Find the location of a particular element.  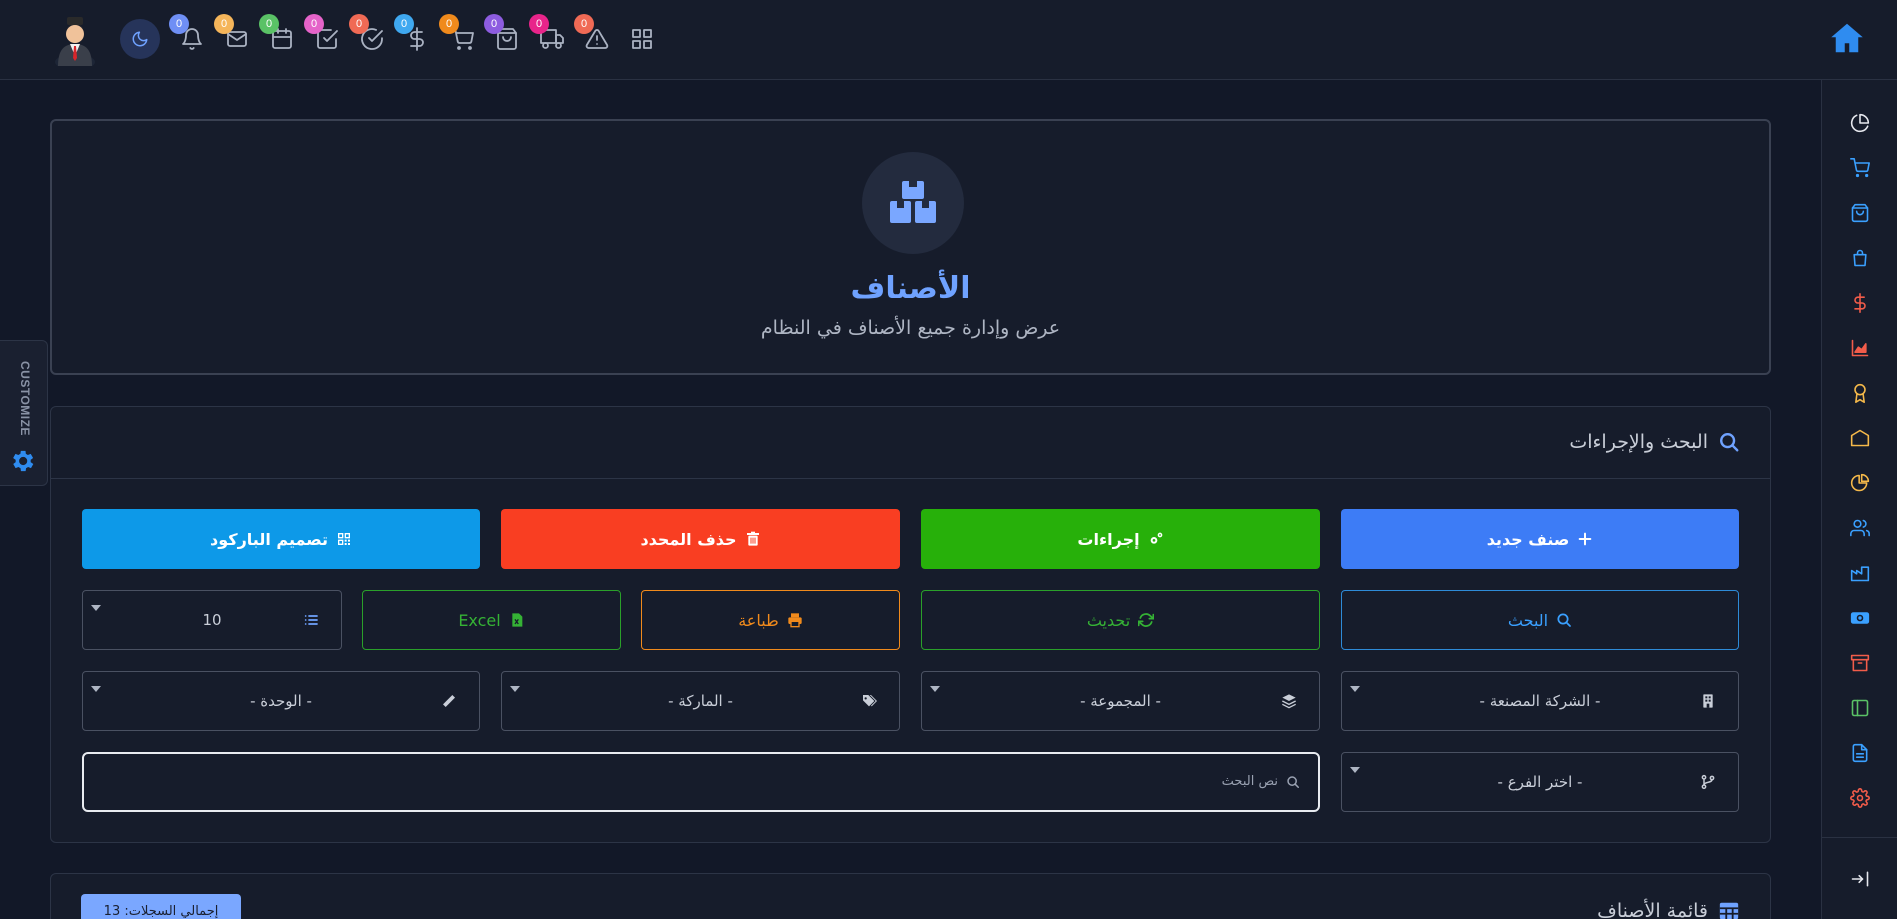

barcode-design-label: تصميم الباركود is located at coordinates (269, 539).